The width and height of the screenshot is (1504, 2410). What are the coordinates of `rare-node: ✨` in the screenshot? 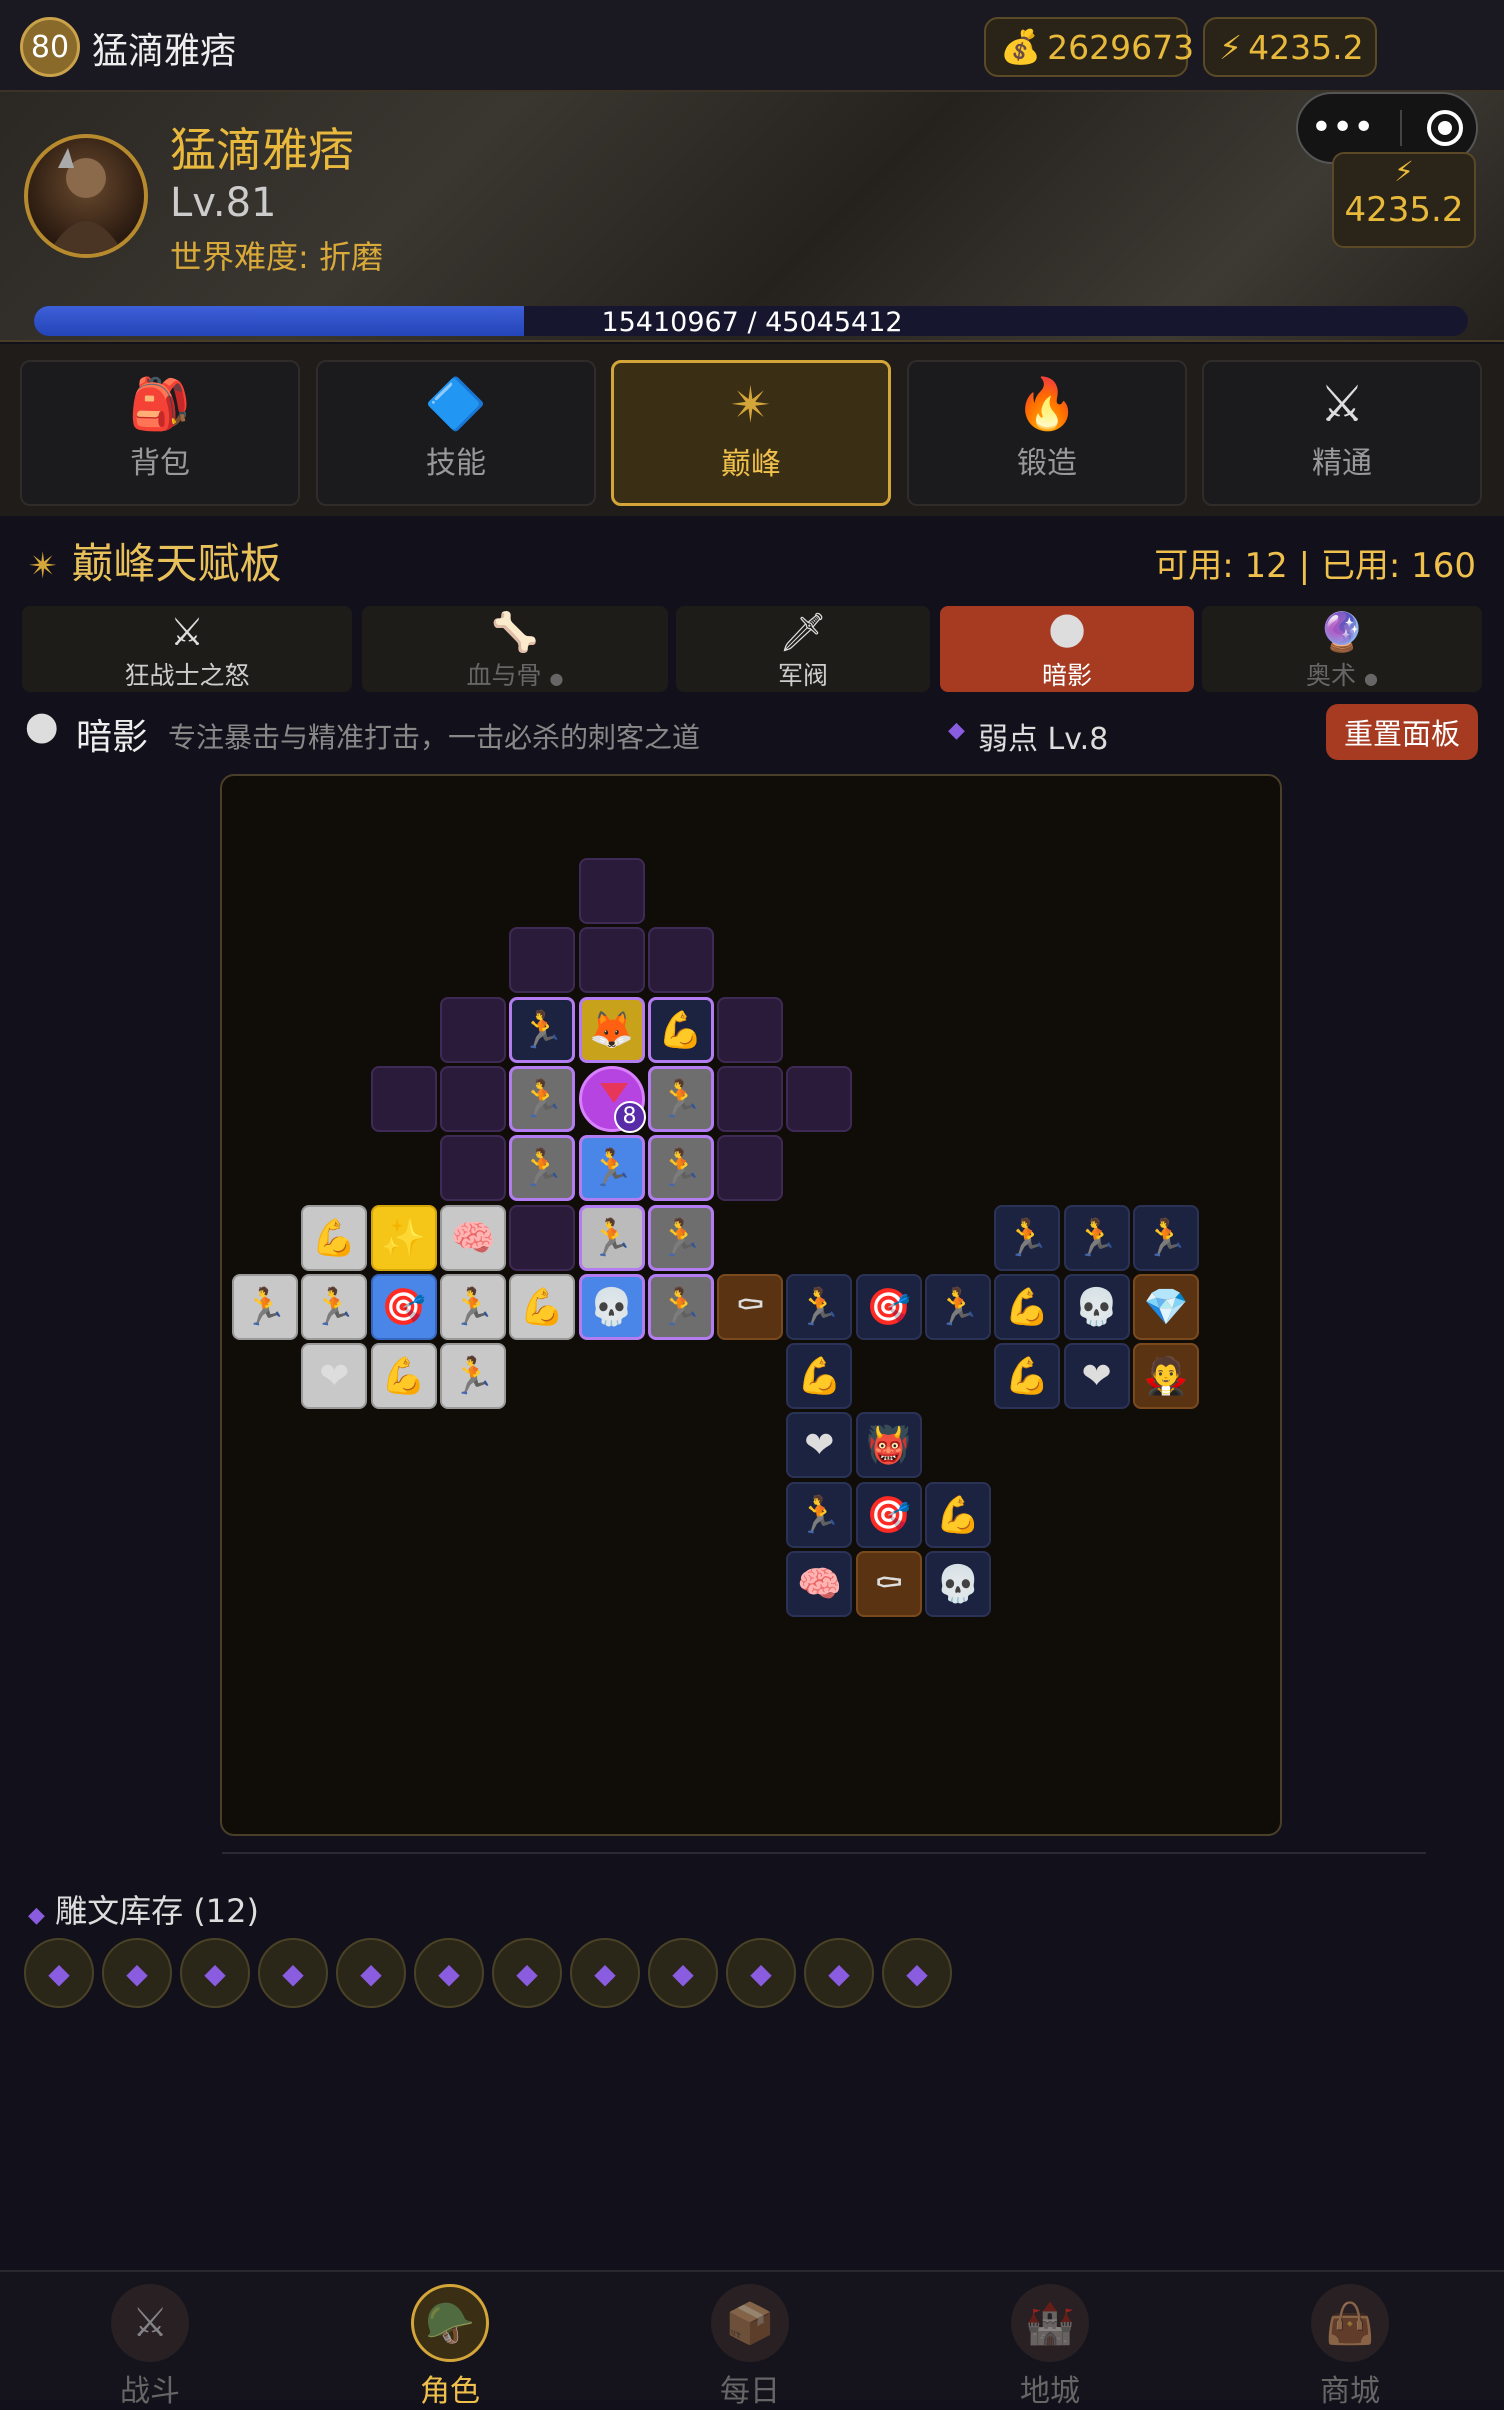 It's located at (403, 1237).